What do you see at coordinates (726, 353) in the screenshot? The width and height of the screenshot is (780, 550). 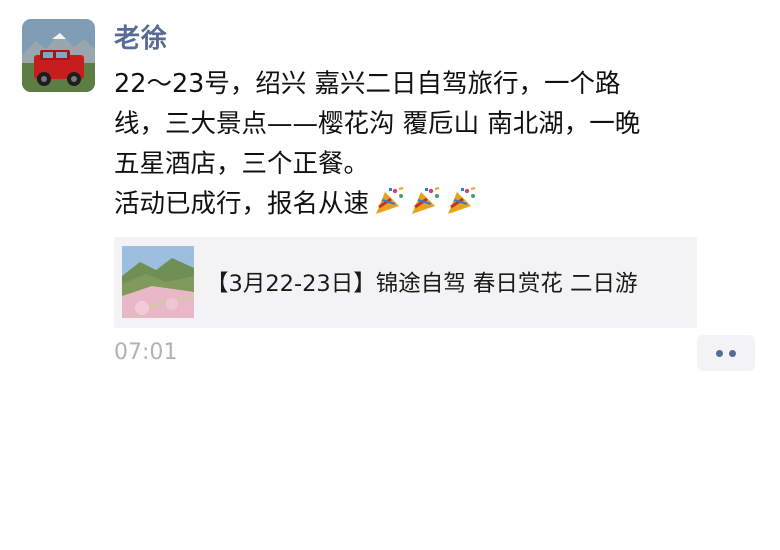 I see `more-button` at bounding box center [726, 353].